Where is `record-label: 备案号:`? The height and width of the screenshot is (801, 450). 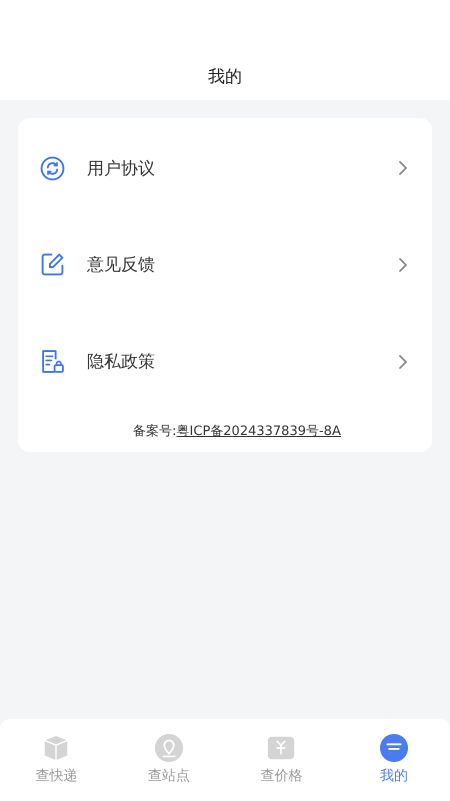
record-label: 备案号: is located at coordinates (155, 431).